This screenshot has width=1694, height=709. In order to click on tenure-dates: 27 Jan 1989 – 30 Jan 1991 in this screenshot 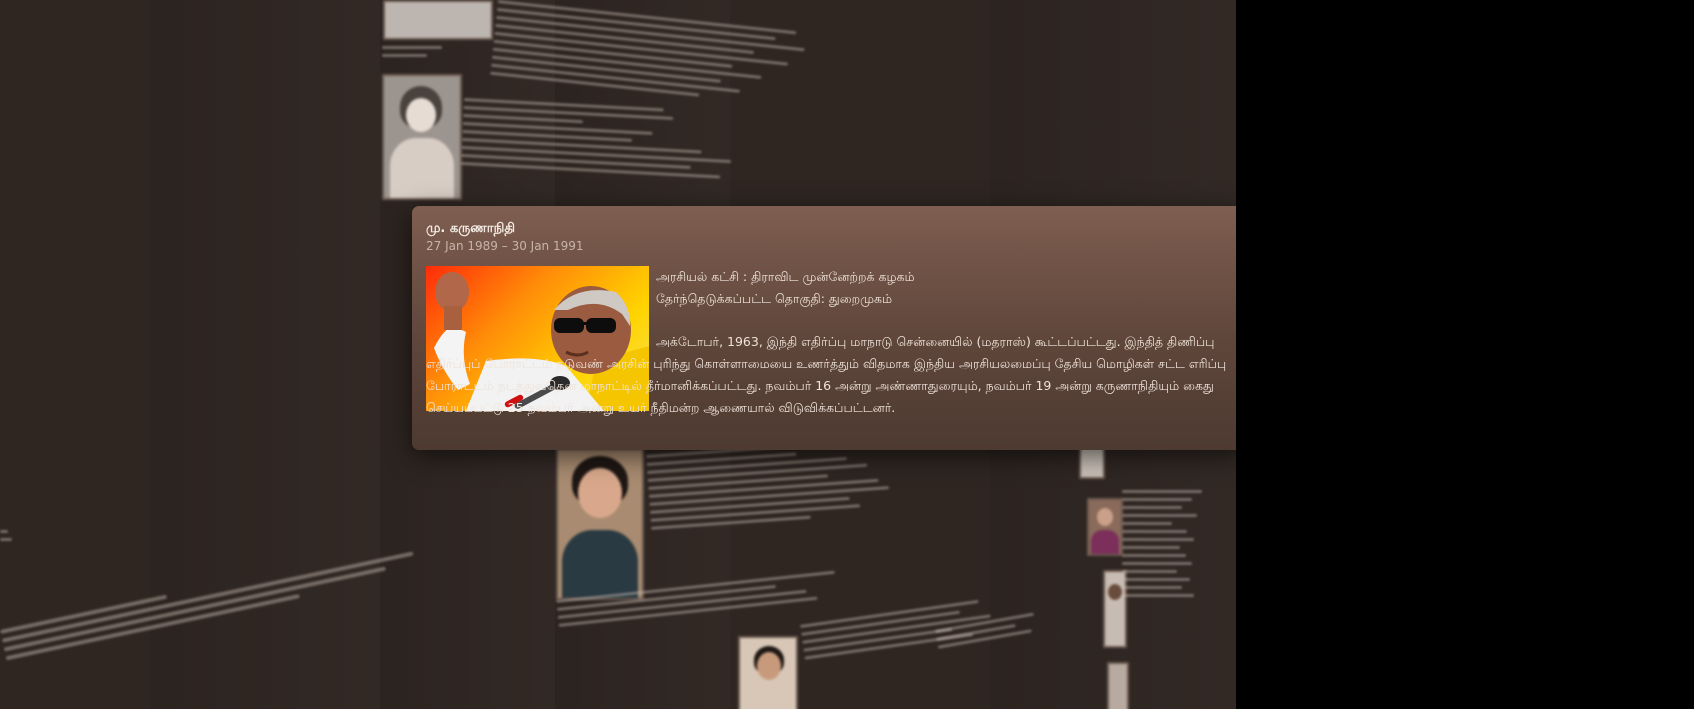, I will do `click(505, 246)`.